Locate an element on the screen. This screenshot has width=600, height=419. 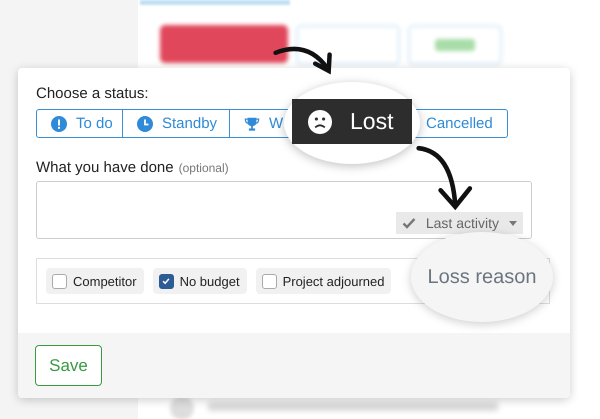
reason-option: Project adjourned is located at coordinates (324, 281).